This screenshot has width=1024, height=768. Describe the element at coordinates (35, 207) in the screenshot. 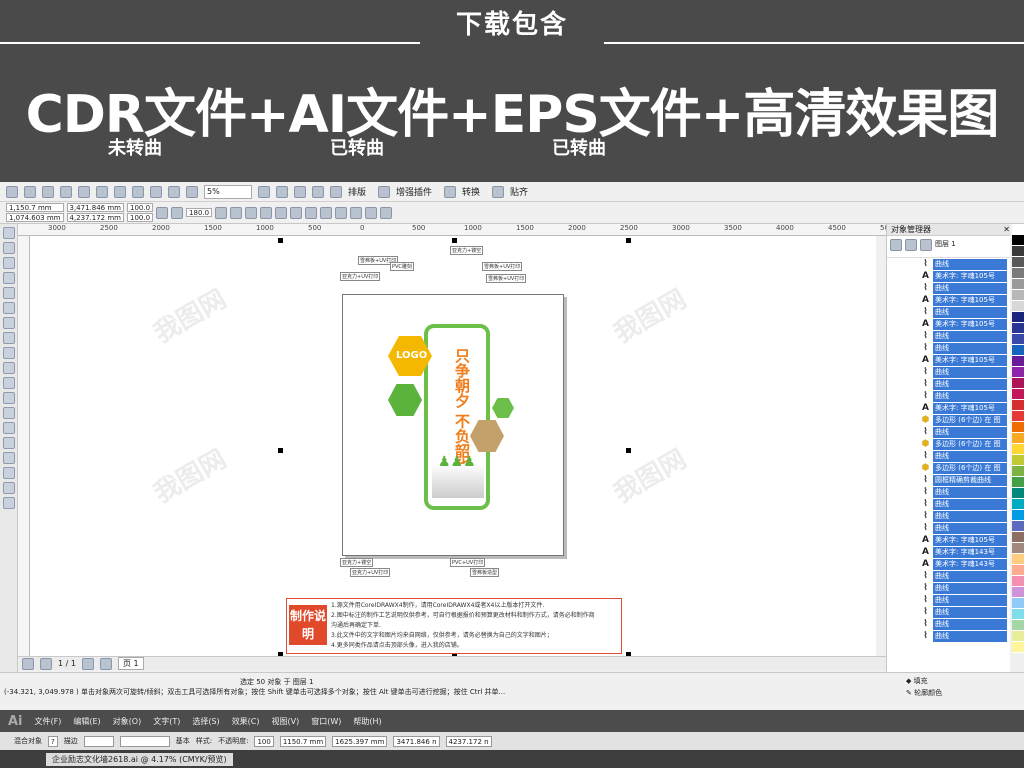

I see `x-field: 1,150.7 mm` at that location.